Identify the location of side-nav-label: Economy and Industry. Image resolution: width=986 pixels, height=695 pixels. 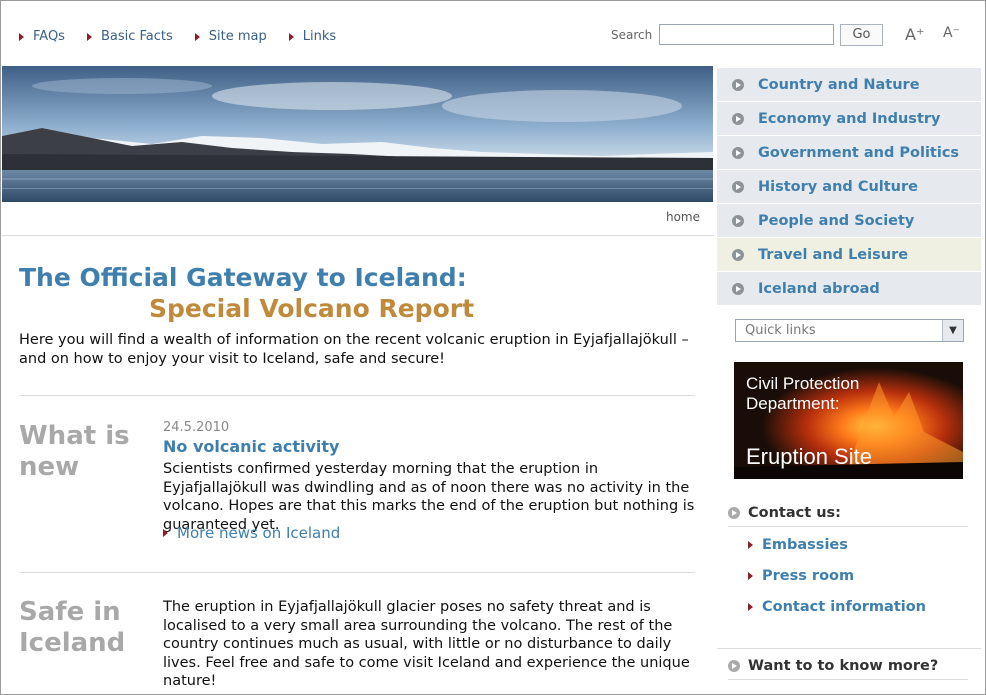
(849, 118).